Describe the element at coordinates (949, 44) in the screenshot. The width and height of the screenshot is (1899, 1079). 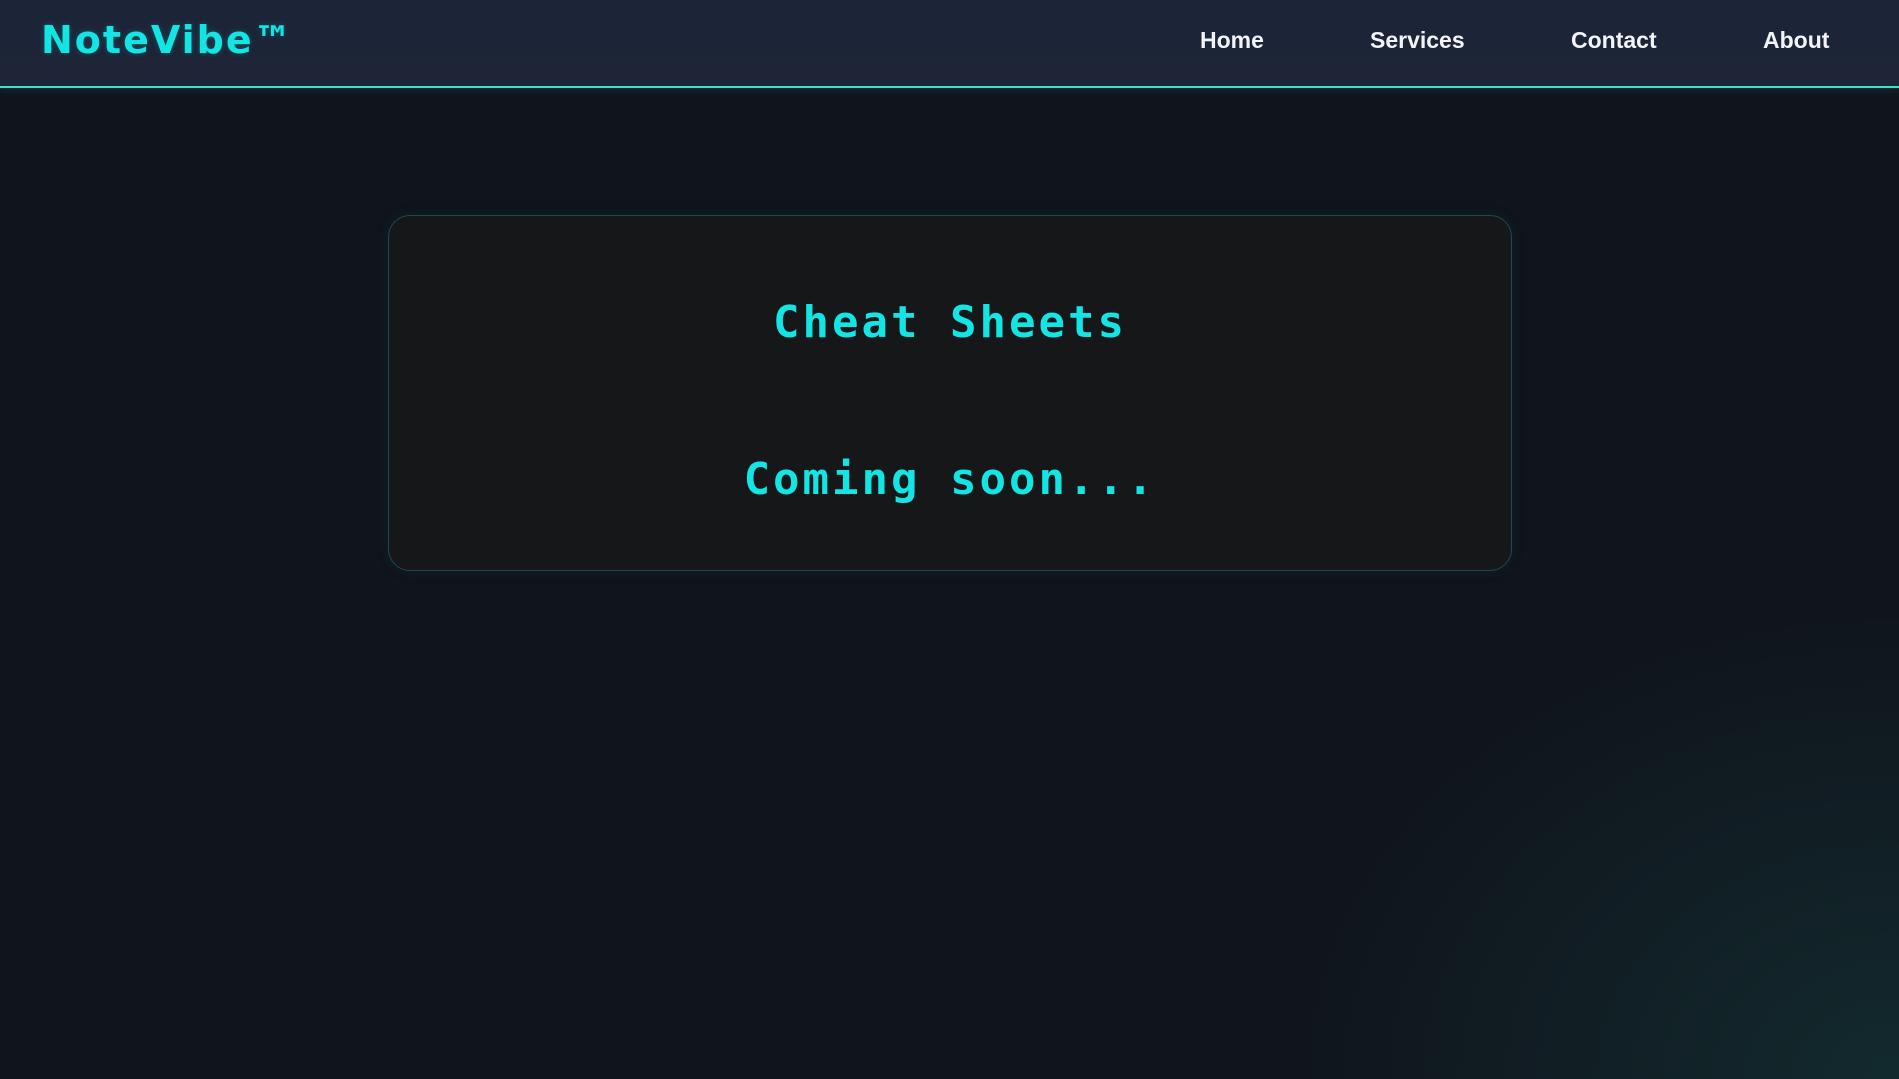
I see `top-navigation-bar: NoteVibe™ Home Services Contact About` at that location.